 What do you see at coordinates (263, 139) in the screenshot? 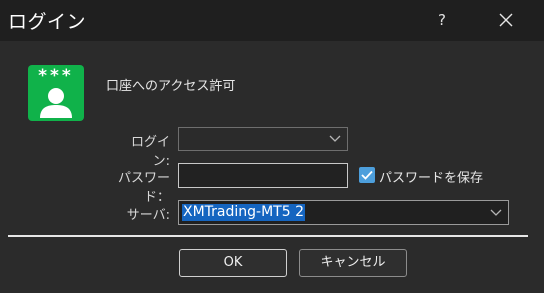
I see `login-combobox` at bounding box center [263, 139].